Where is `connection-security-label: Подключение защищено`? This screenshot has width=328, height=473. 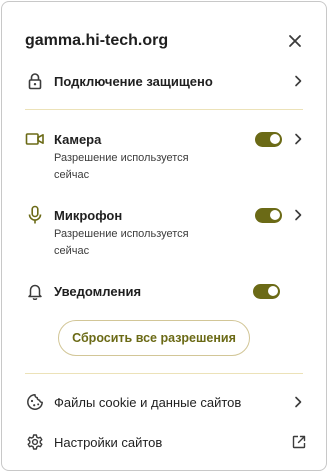
connection-security-label: Подключение защищено is located at coordinates (133, 81).